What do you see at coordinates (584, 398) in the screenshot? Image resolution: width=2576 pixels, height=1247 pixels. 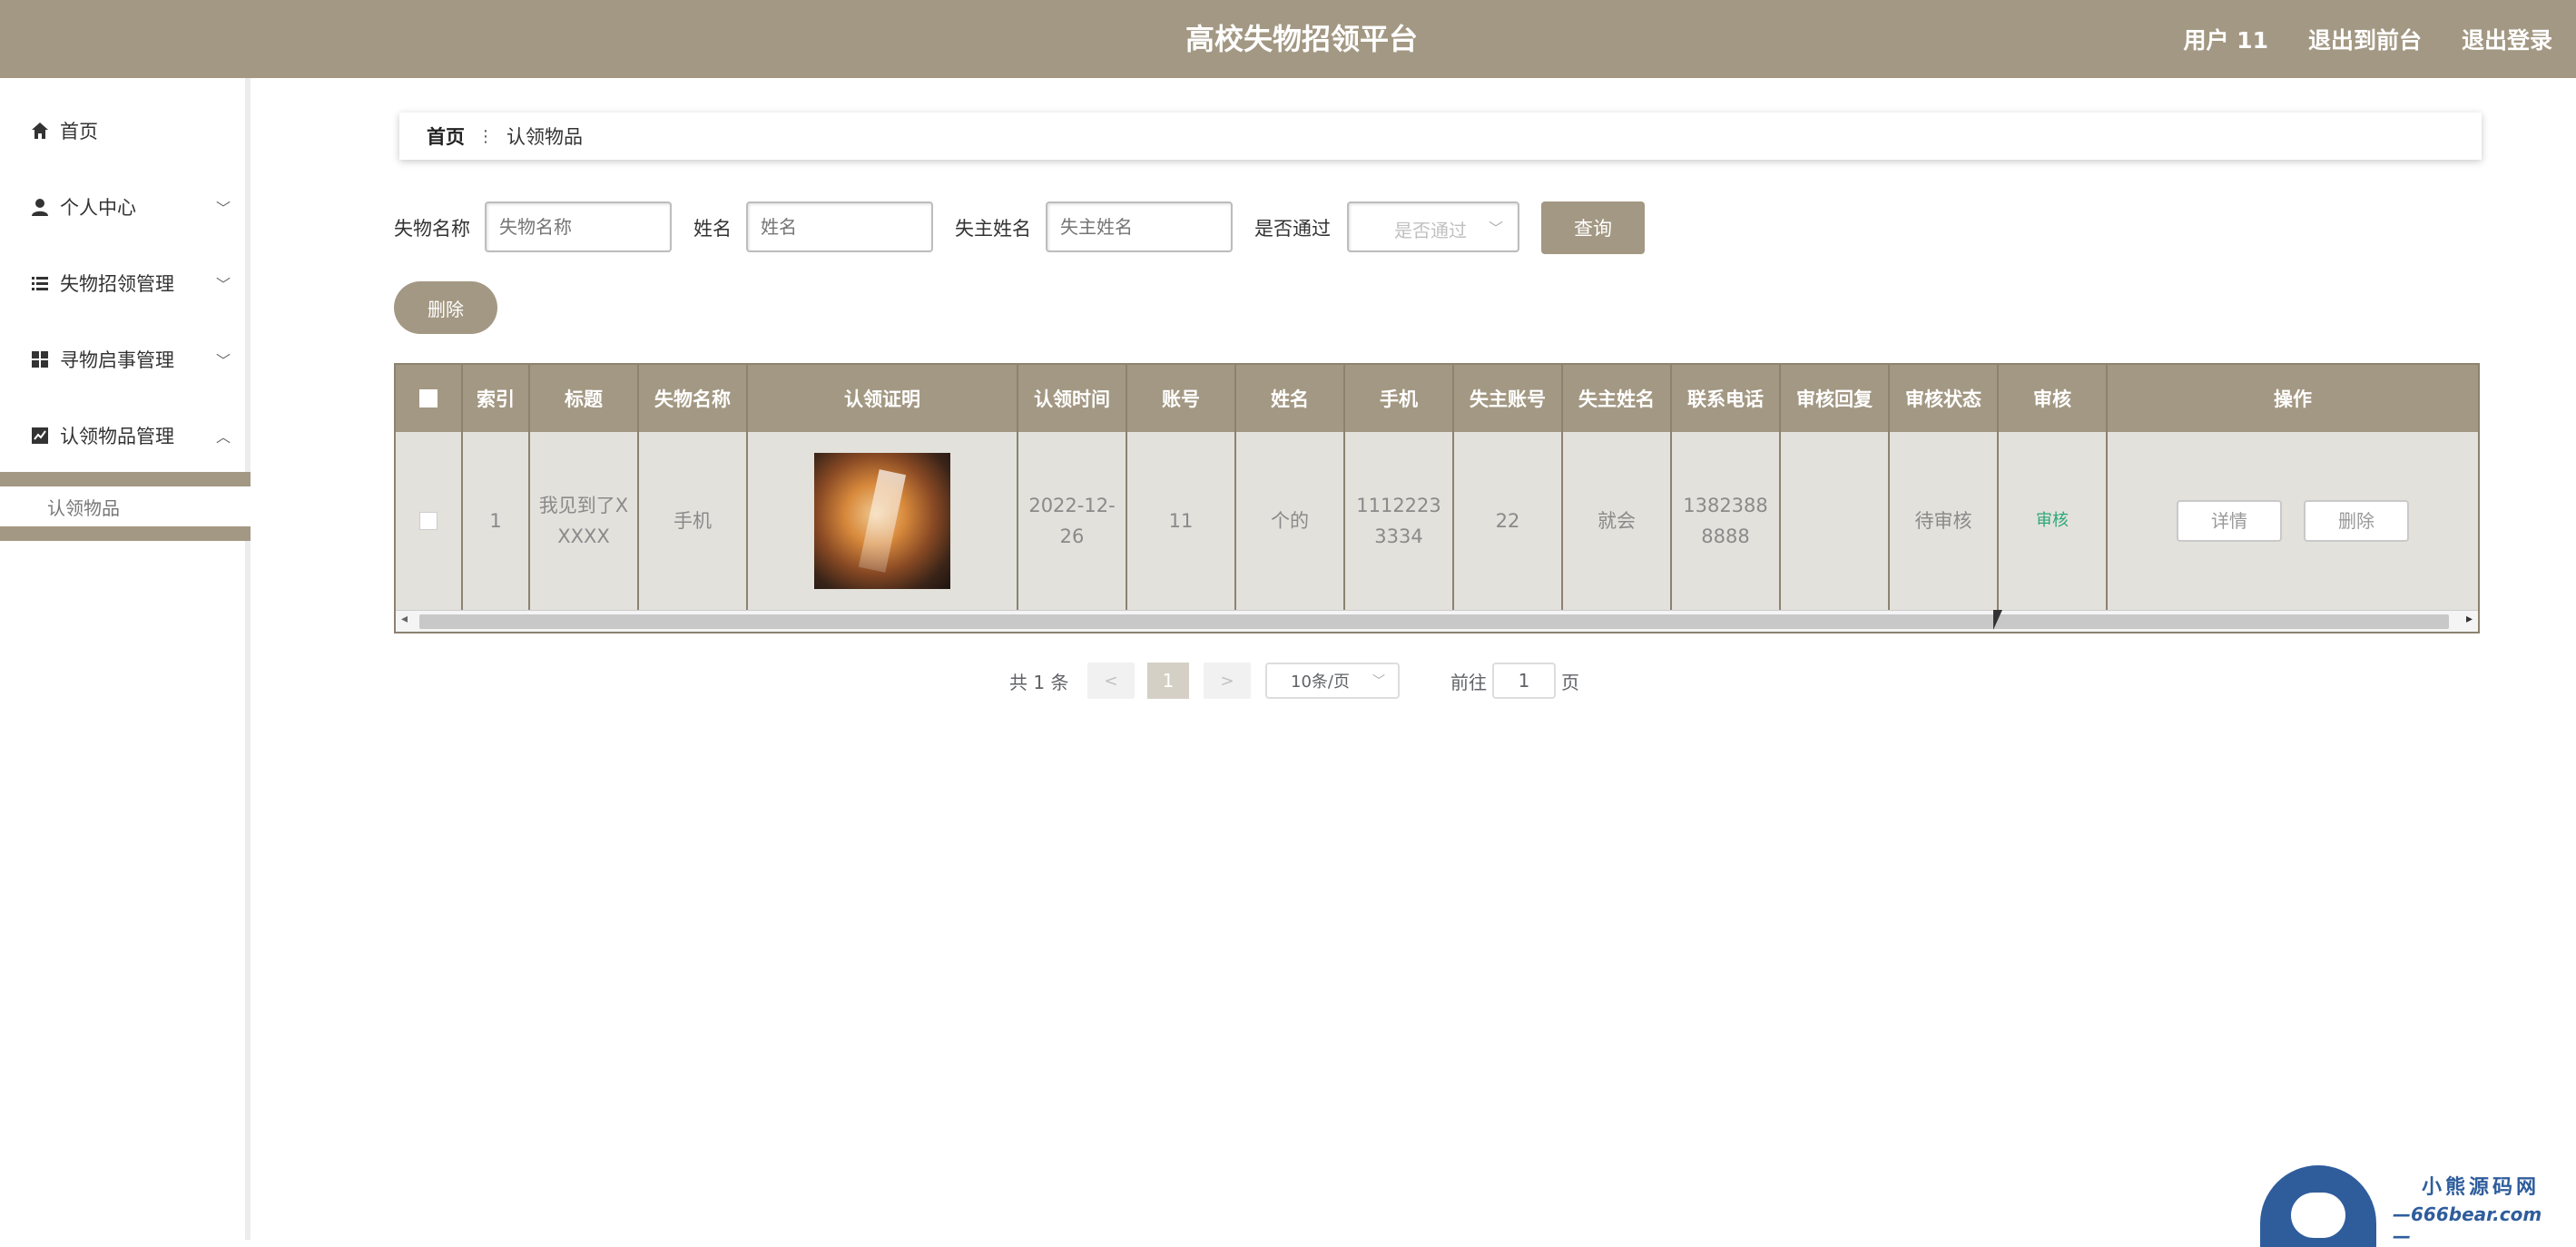 I see `col-title: 标题` at bounding box center [584, 398].